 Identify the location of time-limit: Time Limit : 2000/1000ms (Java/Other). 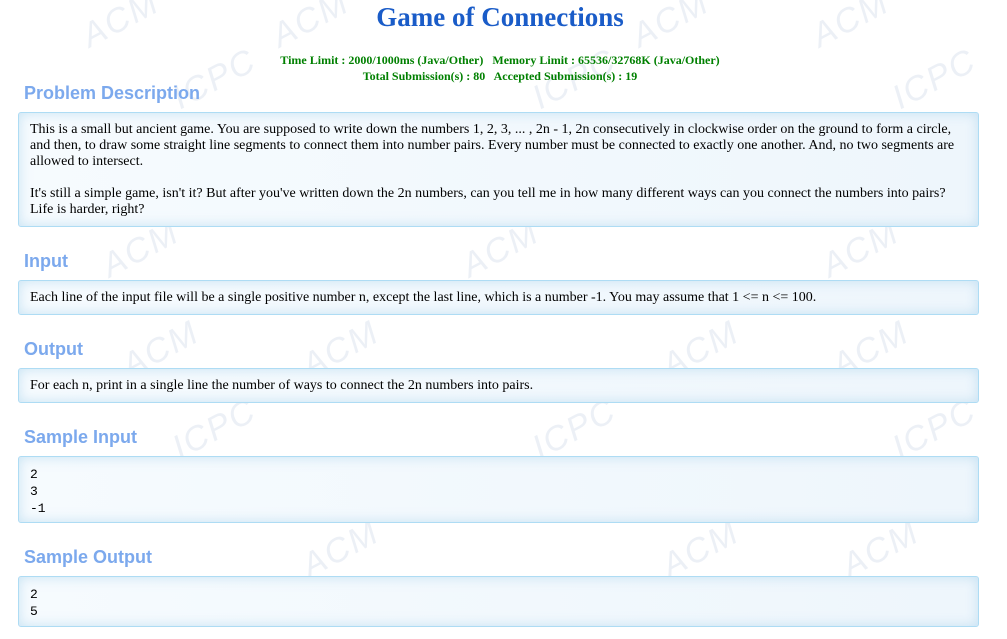
(382, 60).